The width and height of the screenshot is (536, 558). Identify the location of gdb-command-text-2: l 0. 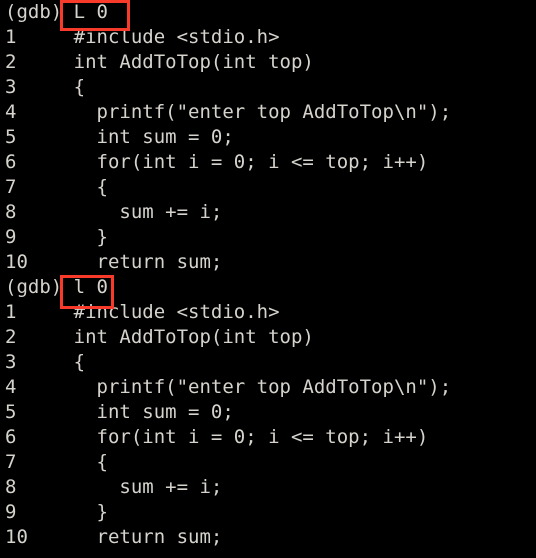
(90, 287).